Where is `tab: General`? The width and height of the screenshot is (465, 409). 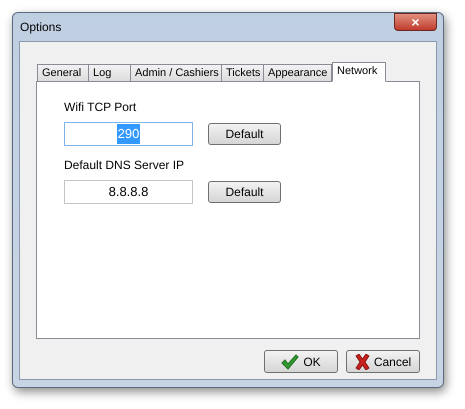
tab: General is located at coordinates (63, 72).